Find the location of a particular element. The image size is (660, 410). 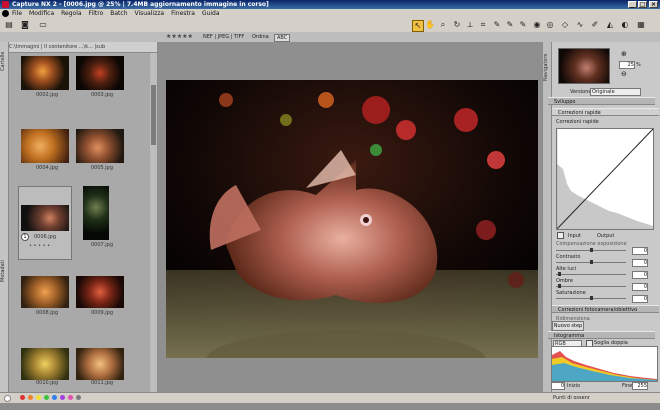

label-none-icon is located at coordinates (7, 398).